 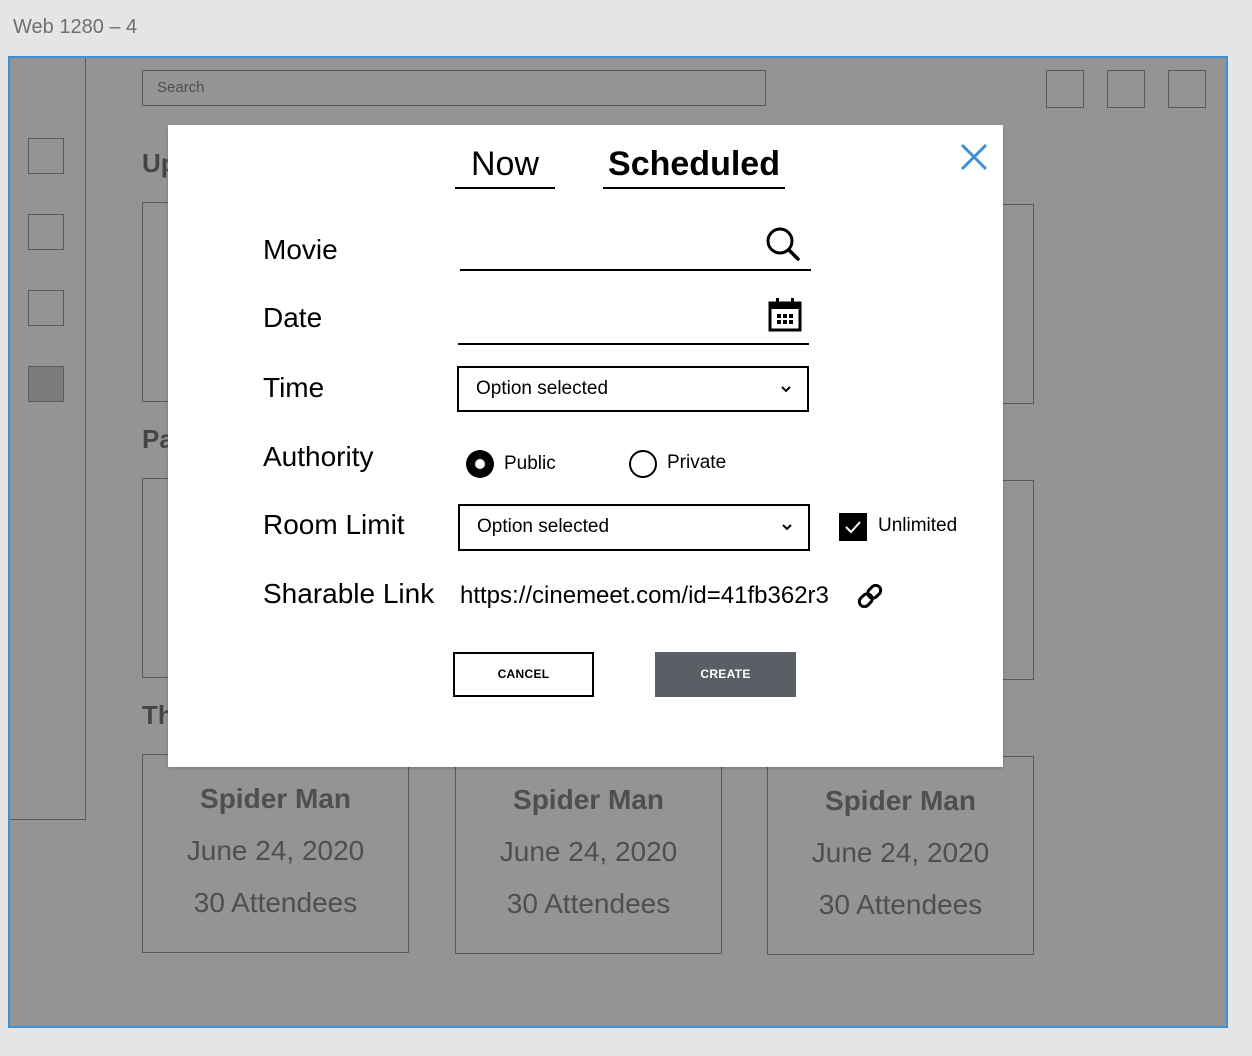 I want to click on private-label: Private, so click(x=697, y=462).